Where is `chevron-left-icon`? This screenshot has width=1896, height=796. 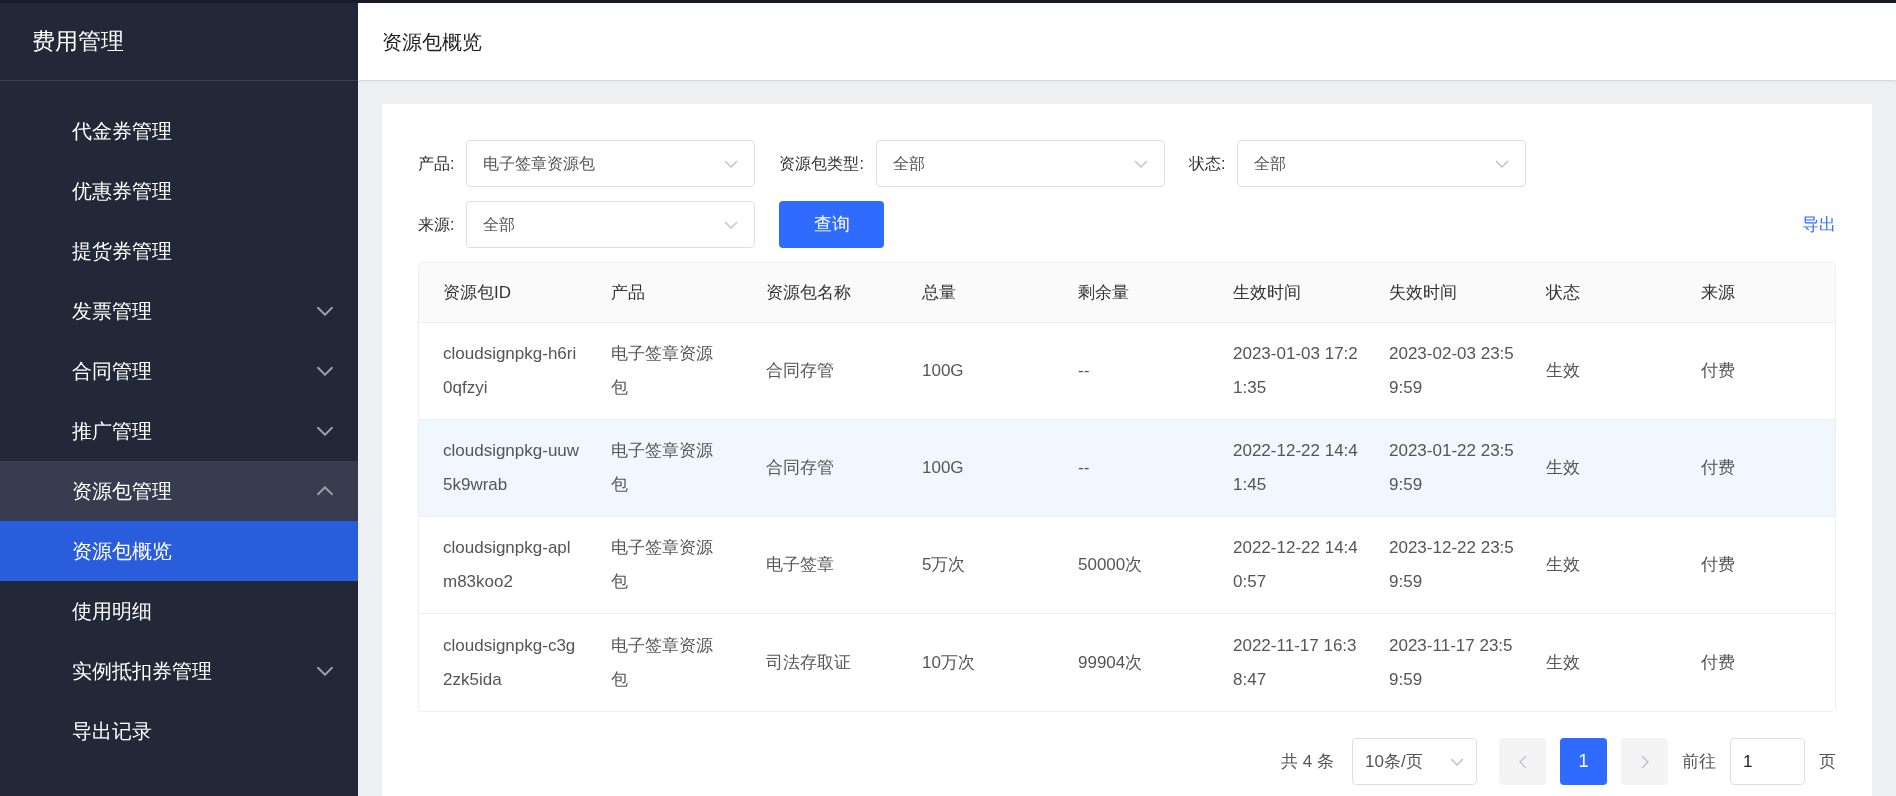
chevron-left-icon is located at coordinates (1522, 761).